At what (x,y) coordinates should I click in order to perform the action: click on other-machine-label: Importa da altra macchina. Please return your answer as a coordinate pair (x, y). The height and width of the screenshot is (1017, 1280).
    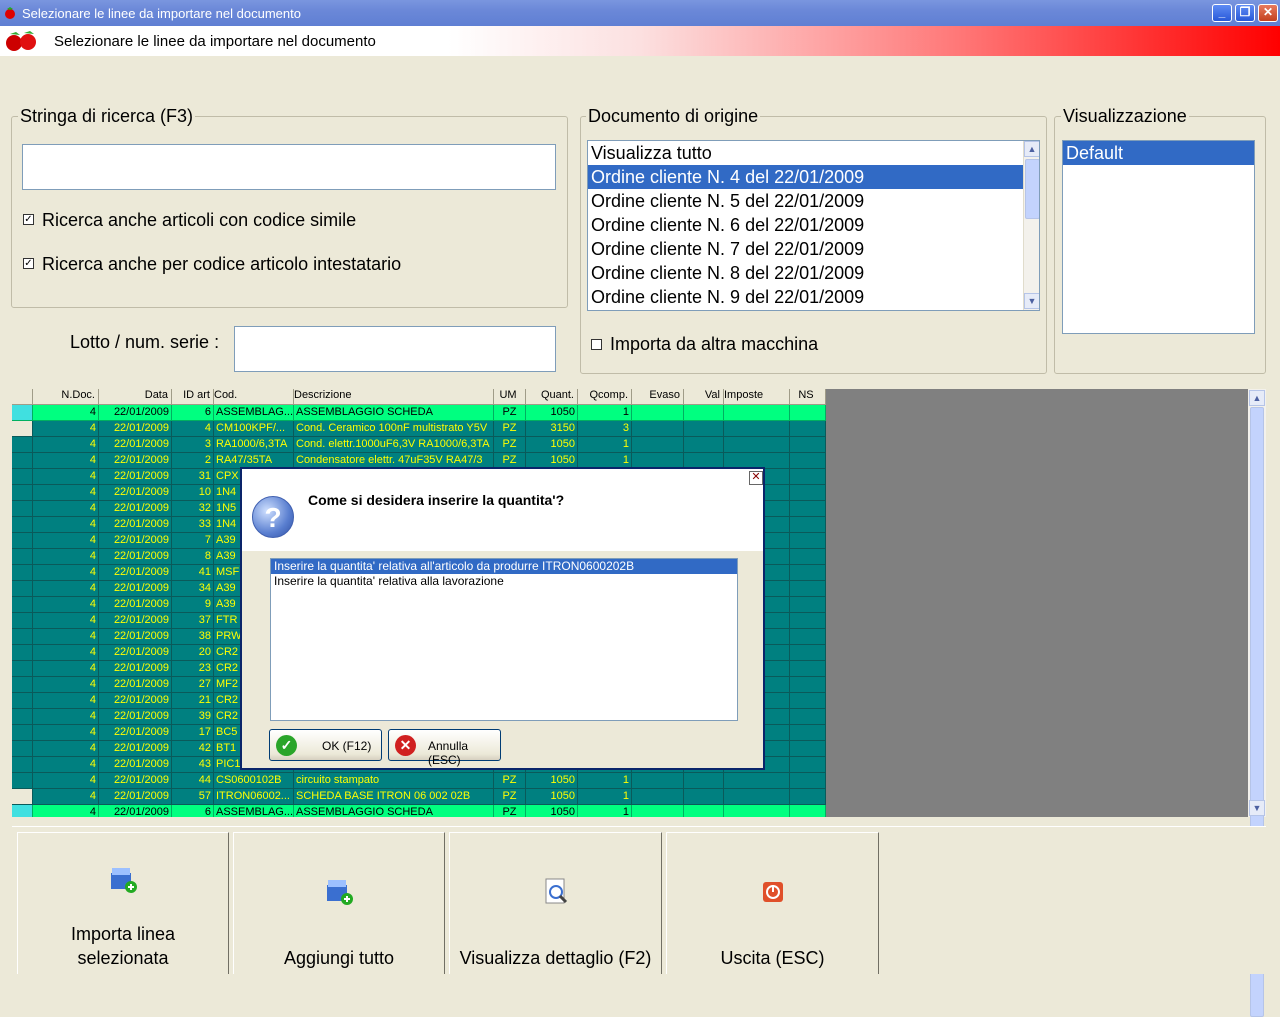
    Looking at the image, I should click on (714, 344).